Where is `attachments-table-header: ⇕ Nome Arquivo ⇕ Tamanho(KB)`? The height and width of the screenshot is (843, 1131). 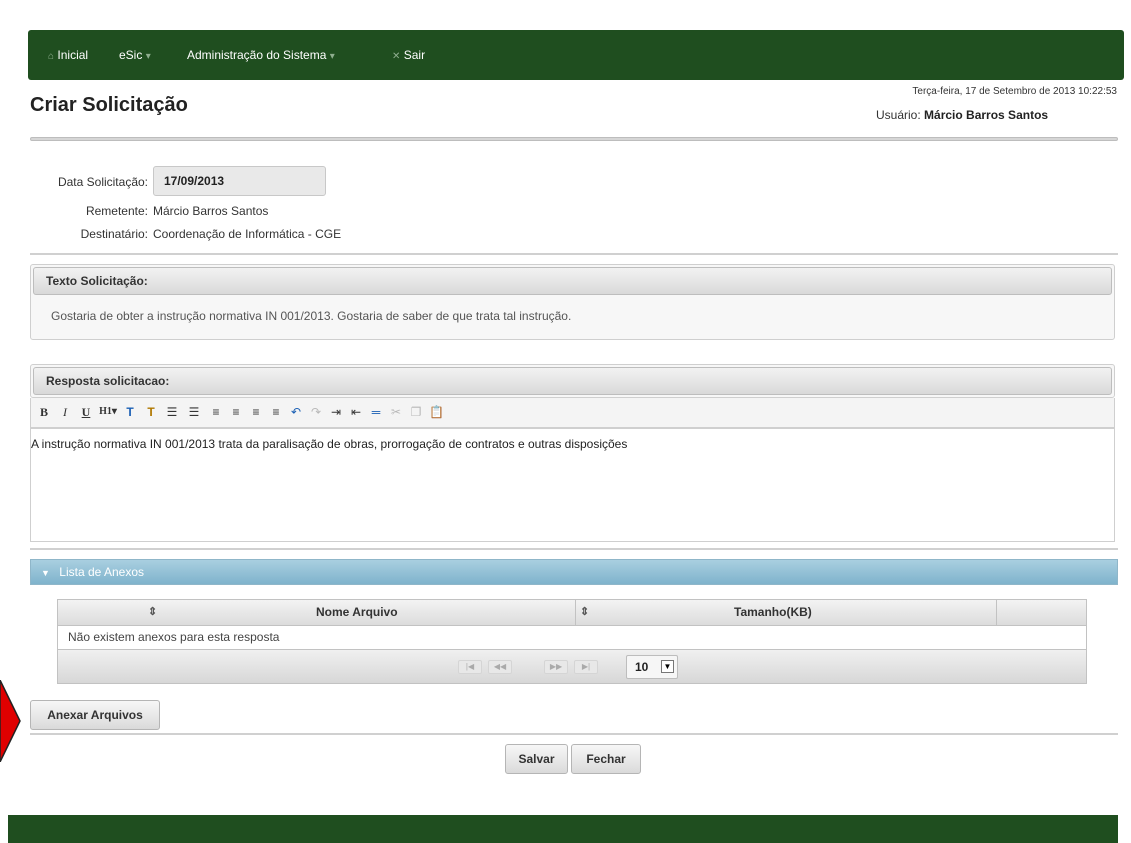 attachments-table-header: ⇕ Nome Arquivo ⇕ Tamanho(KB) is located at coordinates (572, 612).